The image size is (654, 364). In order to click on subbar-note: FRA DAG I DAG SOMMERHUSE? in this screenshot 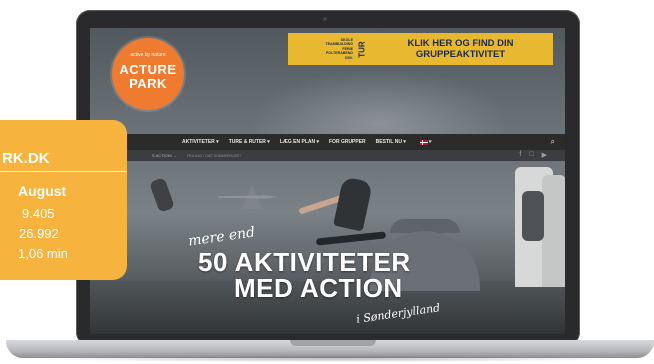, I will do `click(214, 155)`.